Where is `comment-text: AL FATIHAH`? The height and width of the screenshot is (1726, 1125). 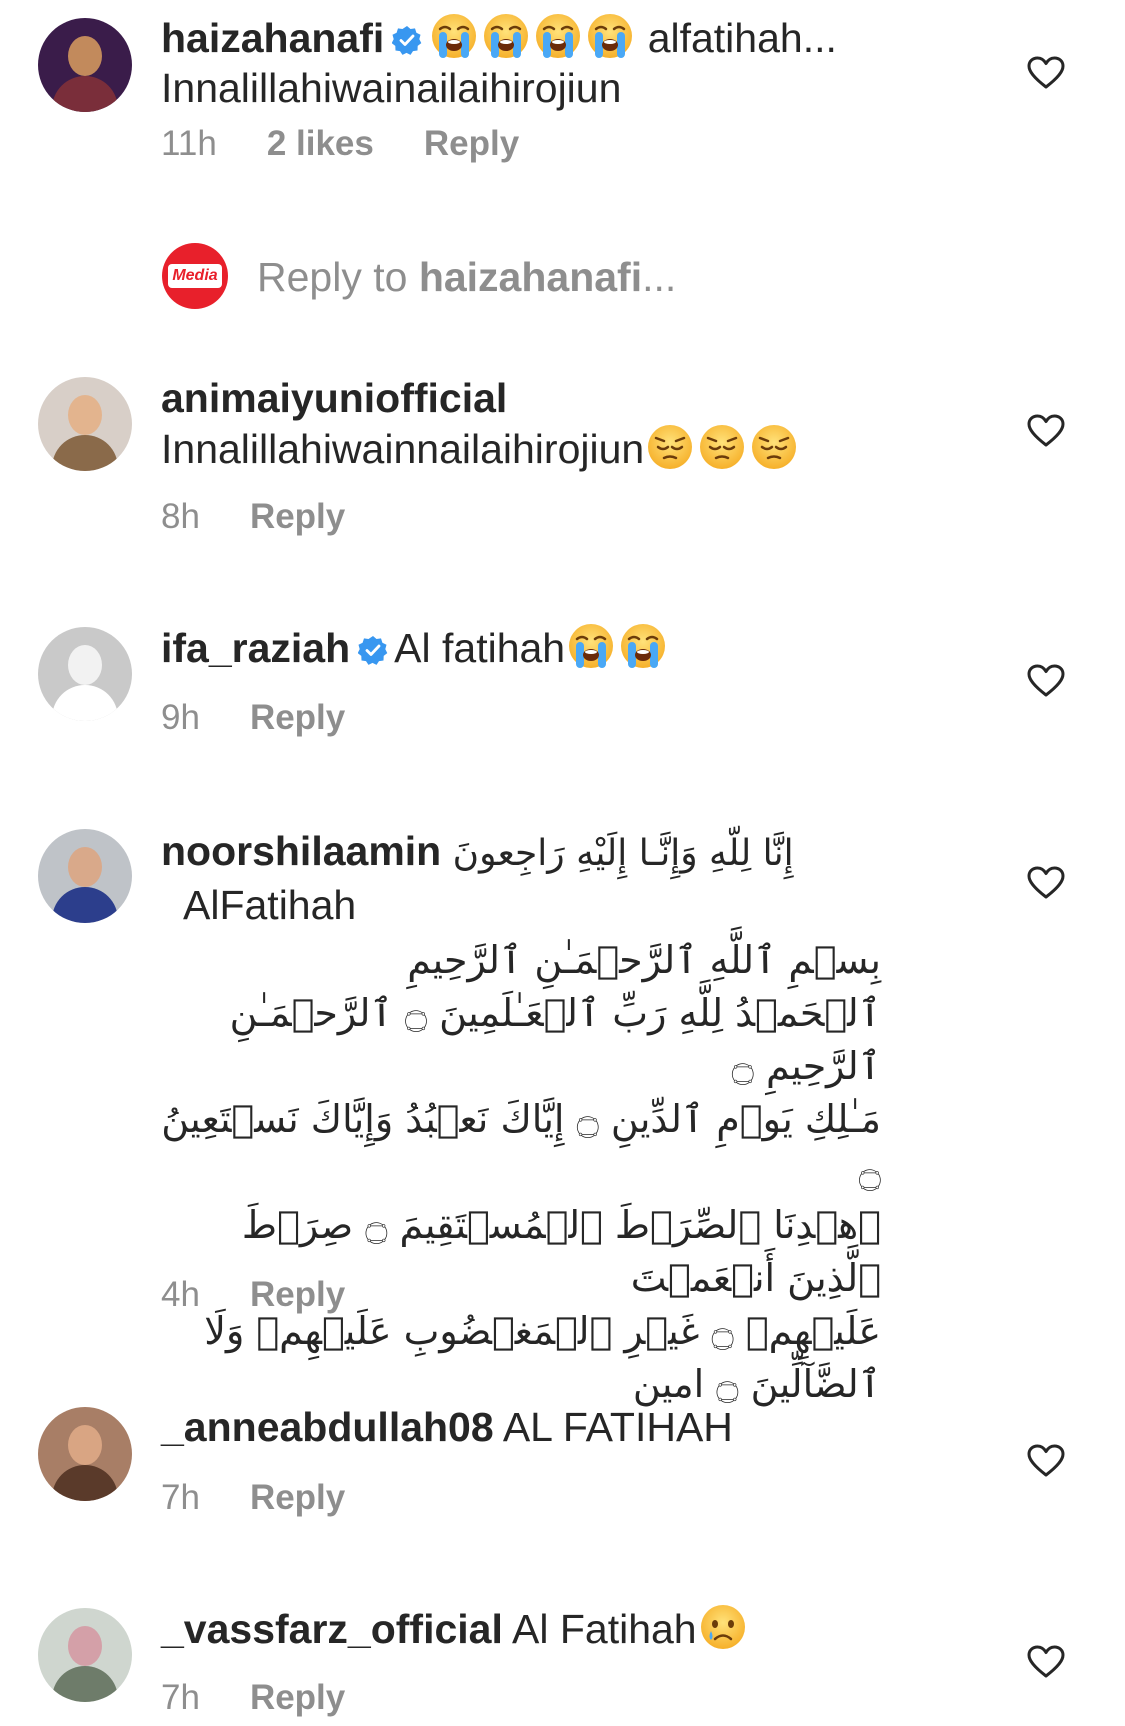
comment-text: AL FATIHAH is located at coordinates (617, 1427).